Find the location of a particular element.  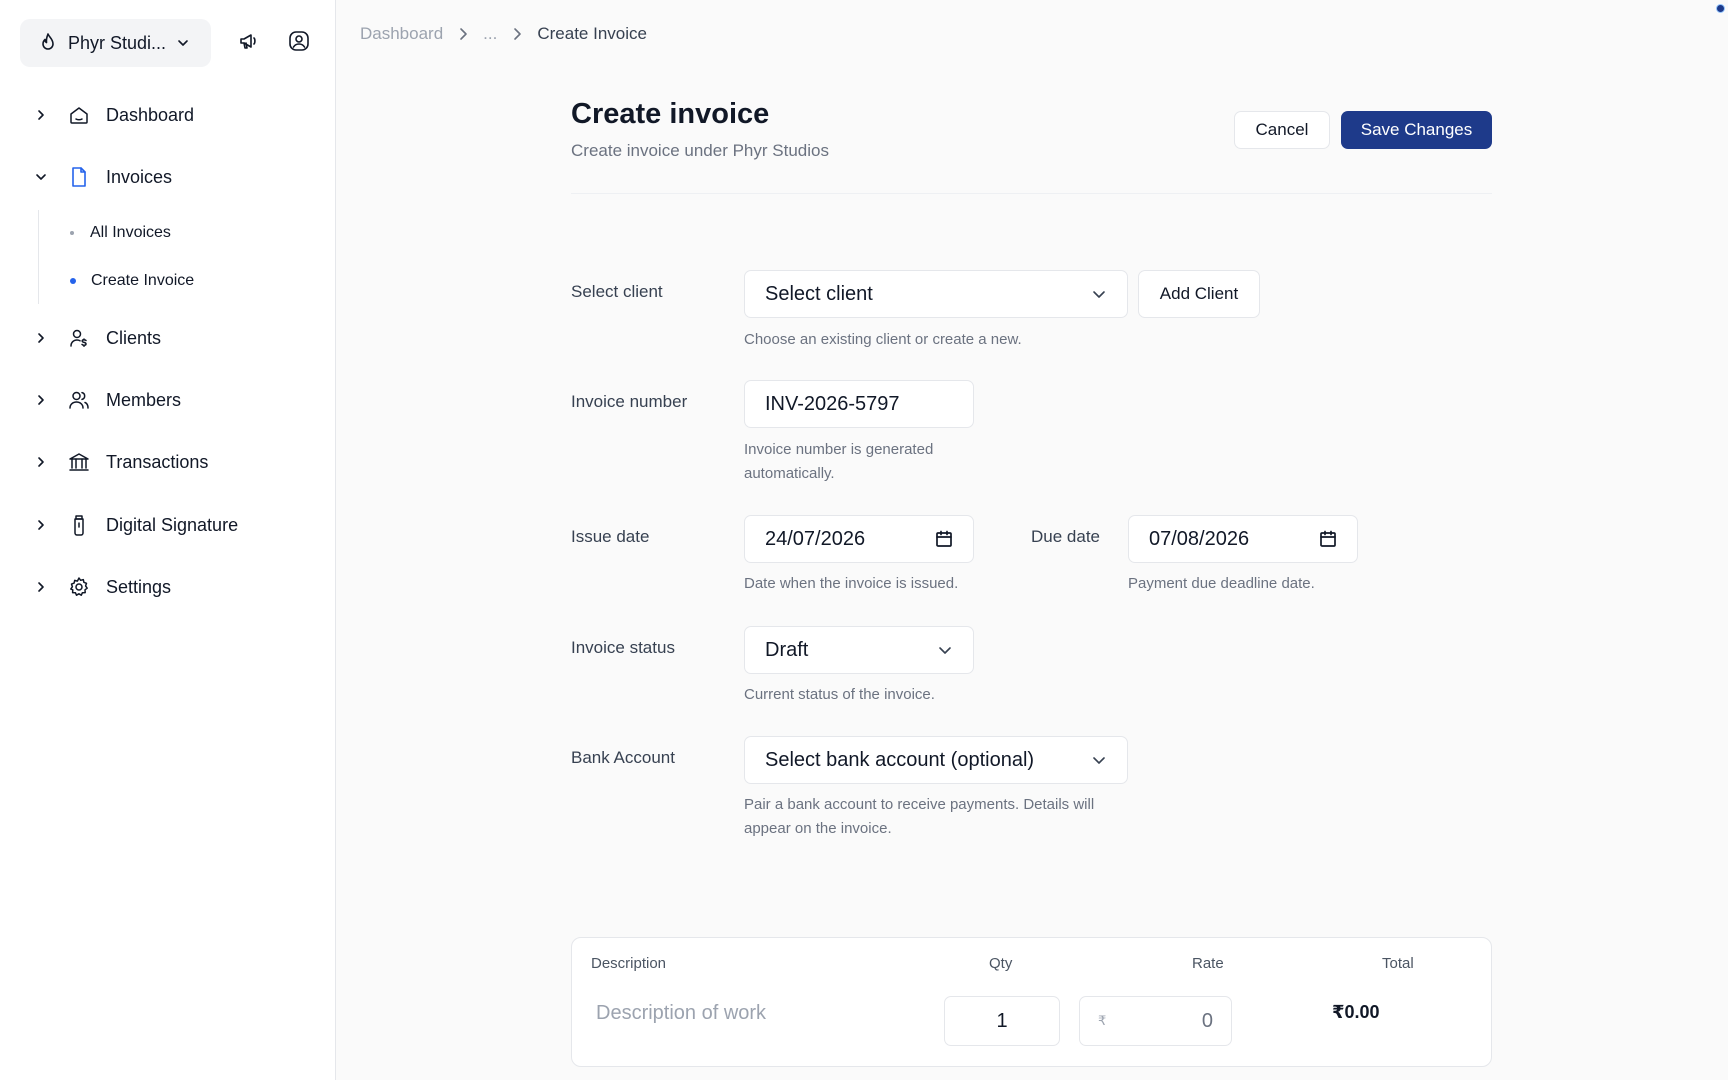

save-changes-button: Save Changes is located at coordinates (1416, 130).